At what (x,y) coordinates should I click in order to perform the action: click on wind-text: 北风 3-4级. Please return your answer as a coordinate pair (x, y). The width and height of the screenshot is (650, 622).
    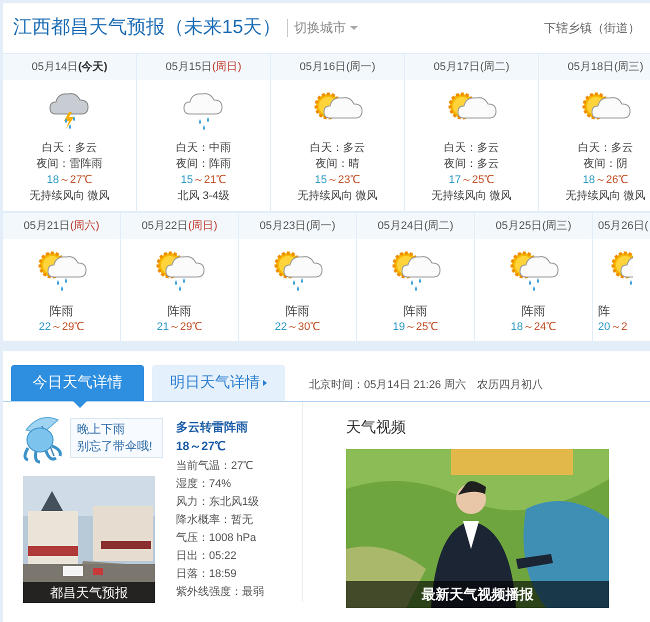
    Looking at the image, I should click on (203, 196).